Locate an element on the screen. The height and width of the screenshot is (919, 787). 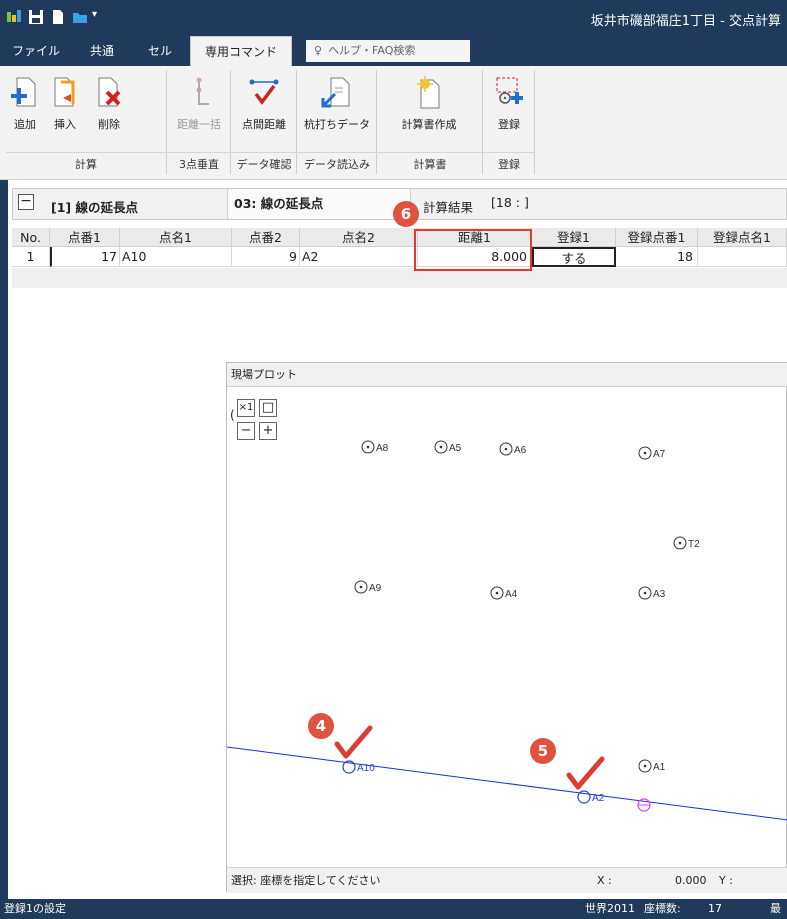
plot-x-value: 0.000 is located at coordinates (691, 880).